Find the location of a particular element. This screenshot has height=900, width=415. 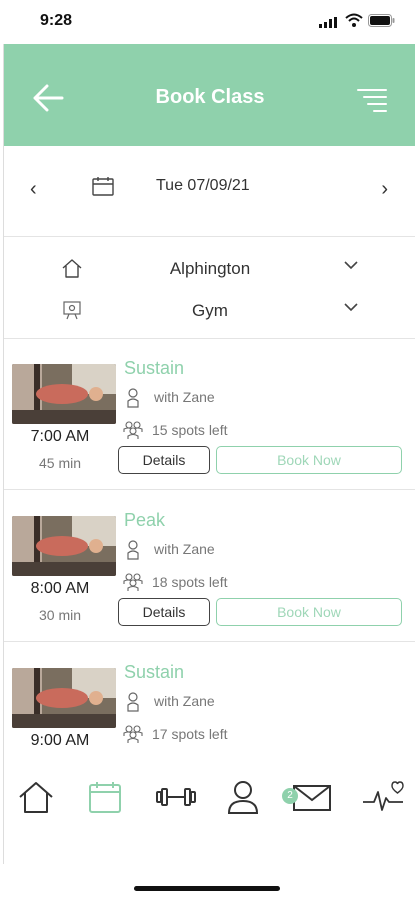

selected-date: Tue 07/09/21 is located at coordinates (203, 186).